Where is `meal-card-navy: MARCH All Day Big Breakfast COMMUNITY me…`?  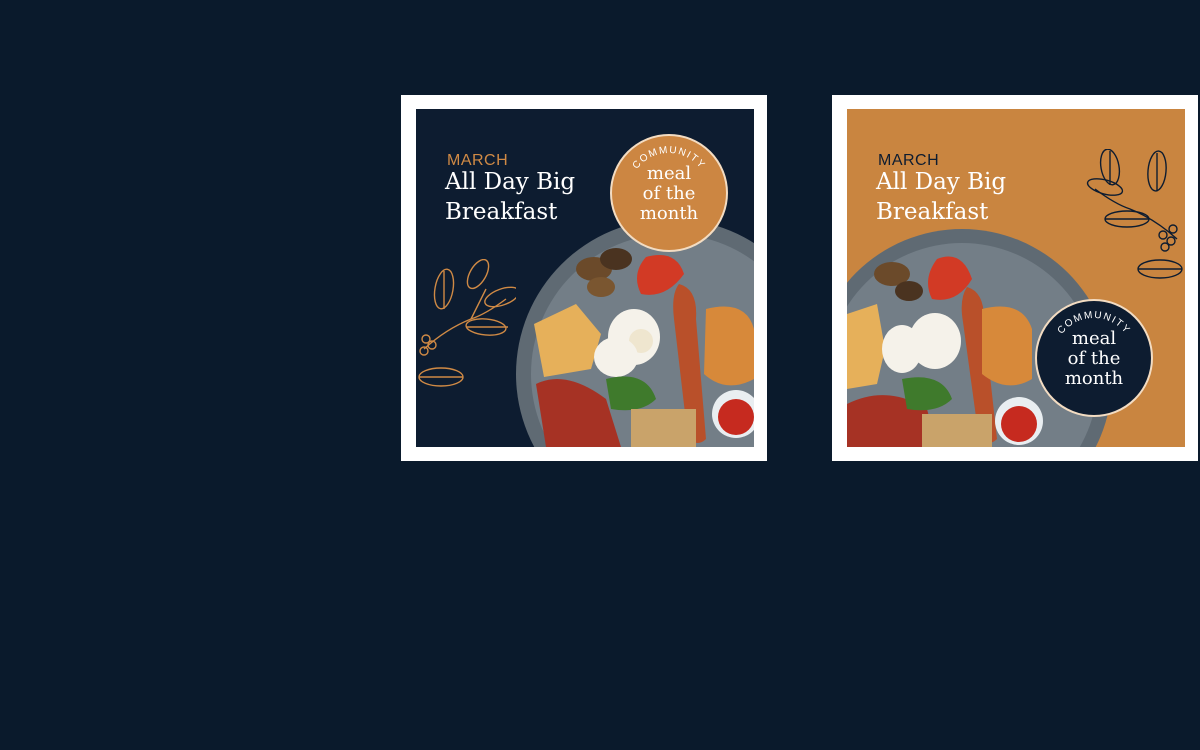 meal-card-navy: MARCH All Day Big Breakfast COMMUNITY me… is located at coordinates (584, 278).